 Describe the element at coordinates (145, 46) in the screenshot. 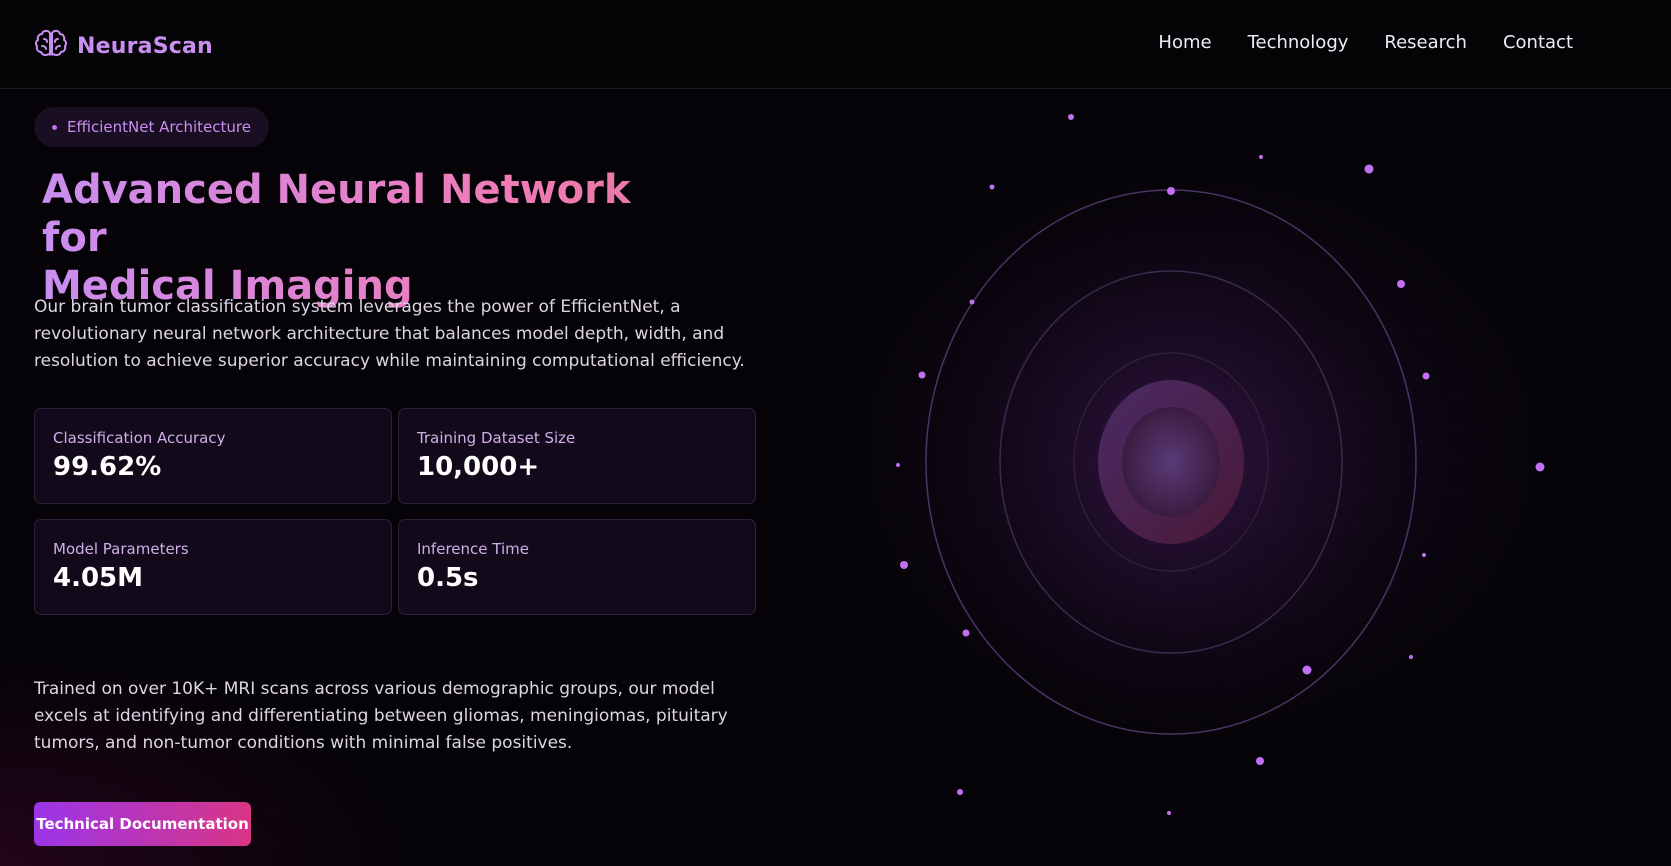

I see `brand-name: NeuraScan` at that location.